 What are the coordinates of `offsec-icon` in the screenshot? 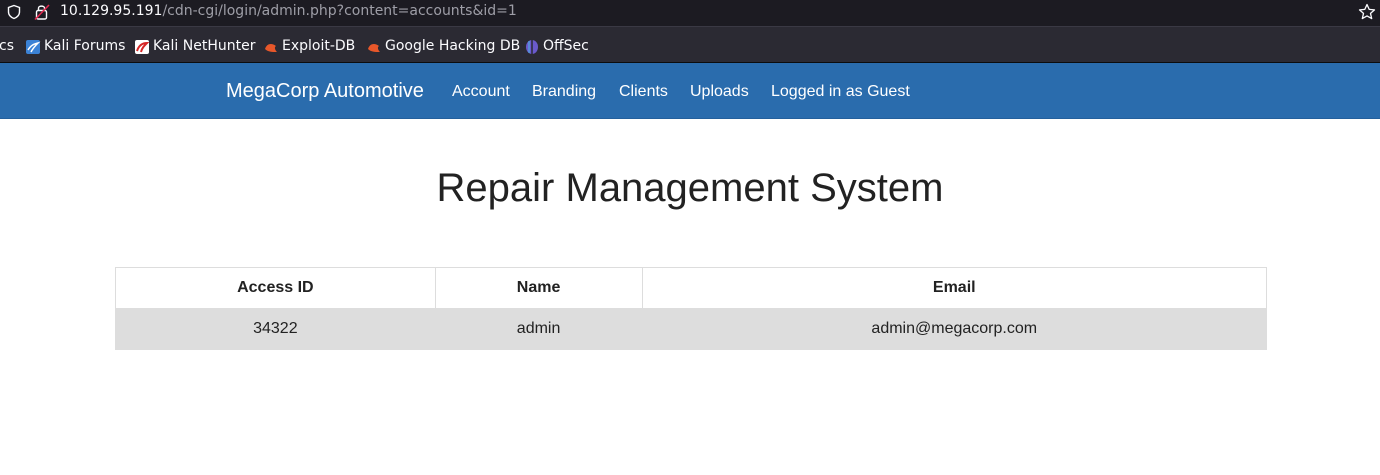 It's located at (532, 47).